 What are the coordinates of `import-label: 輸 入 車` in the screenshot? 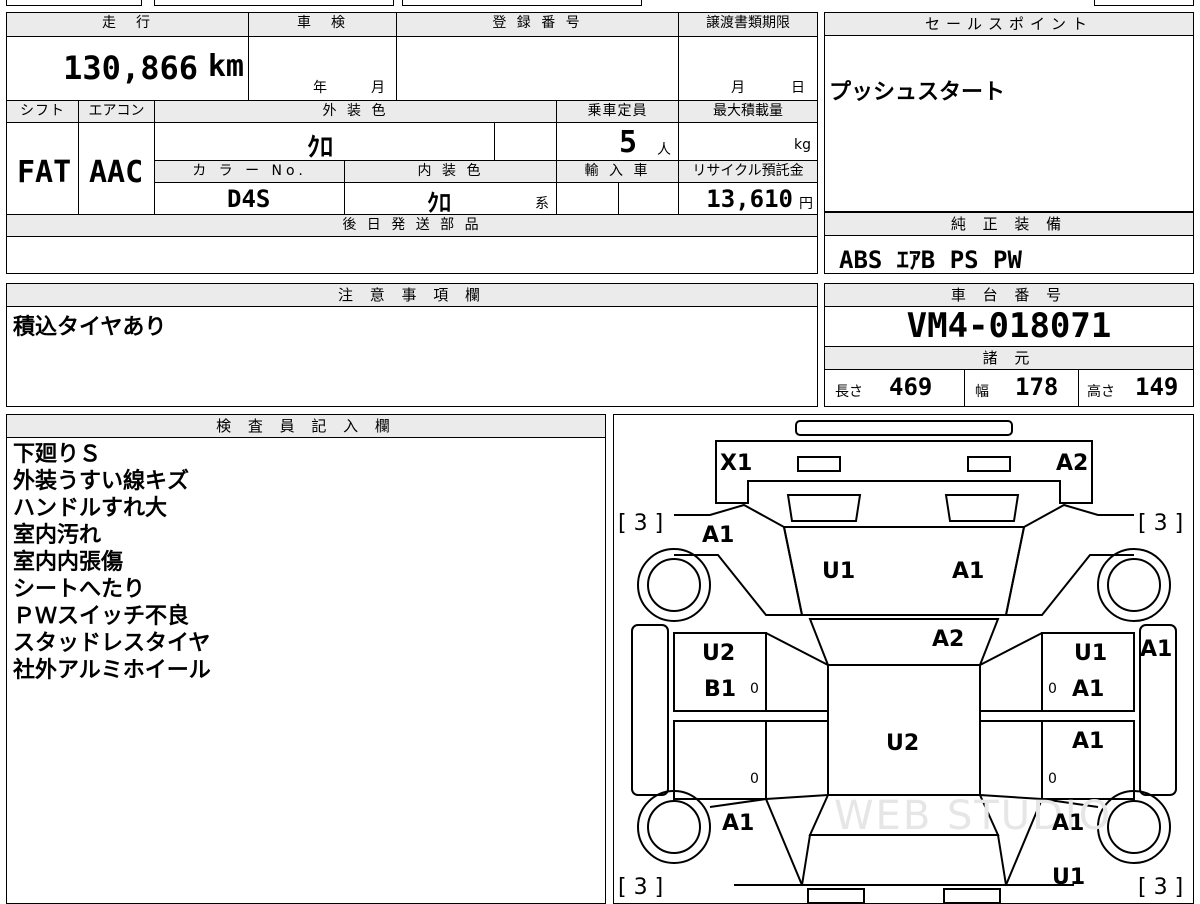 It's located at (618, 172).